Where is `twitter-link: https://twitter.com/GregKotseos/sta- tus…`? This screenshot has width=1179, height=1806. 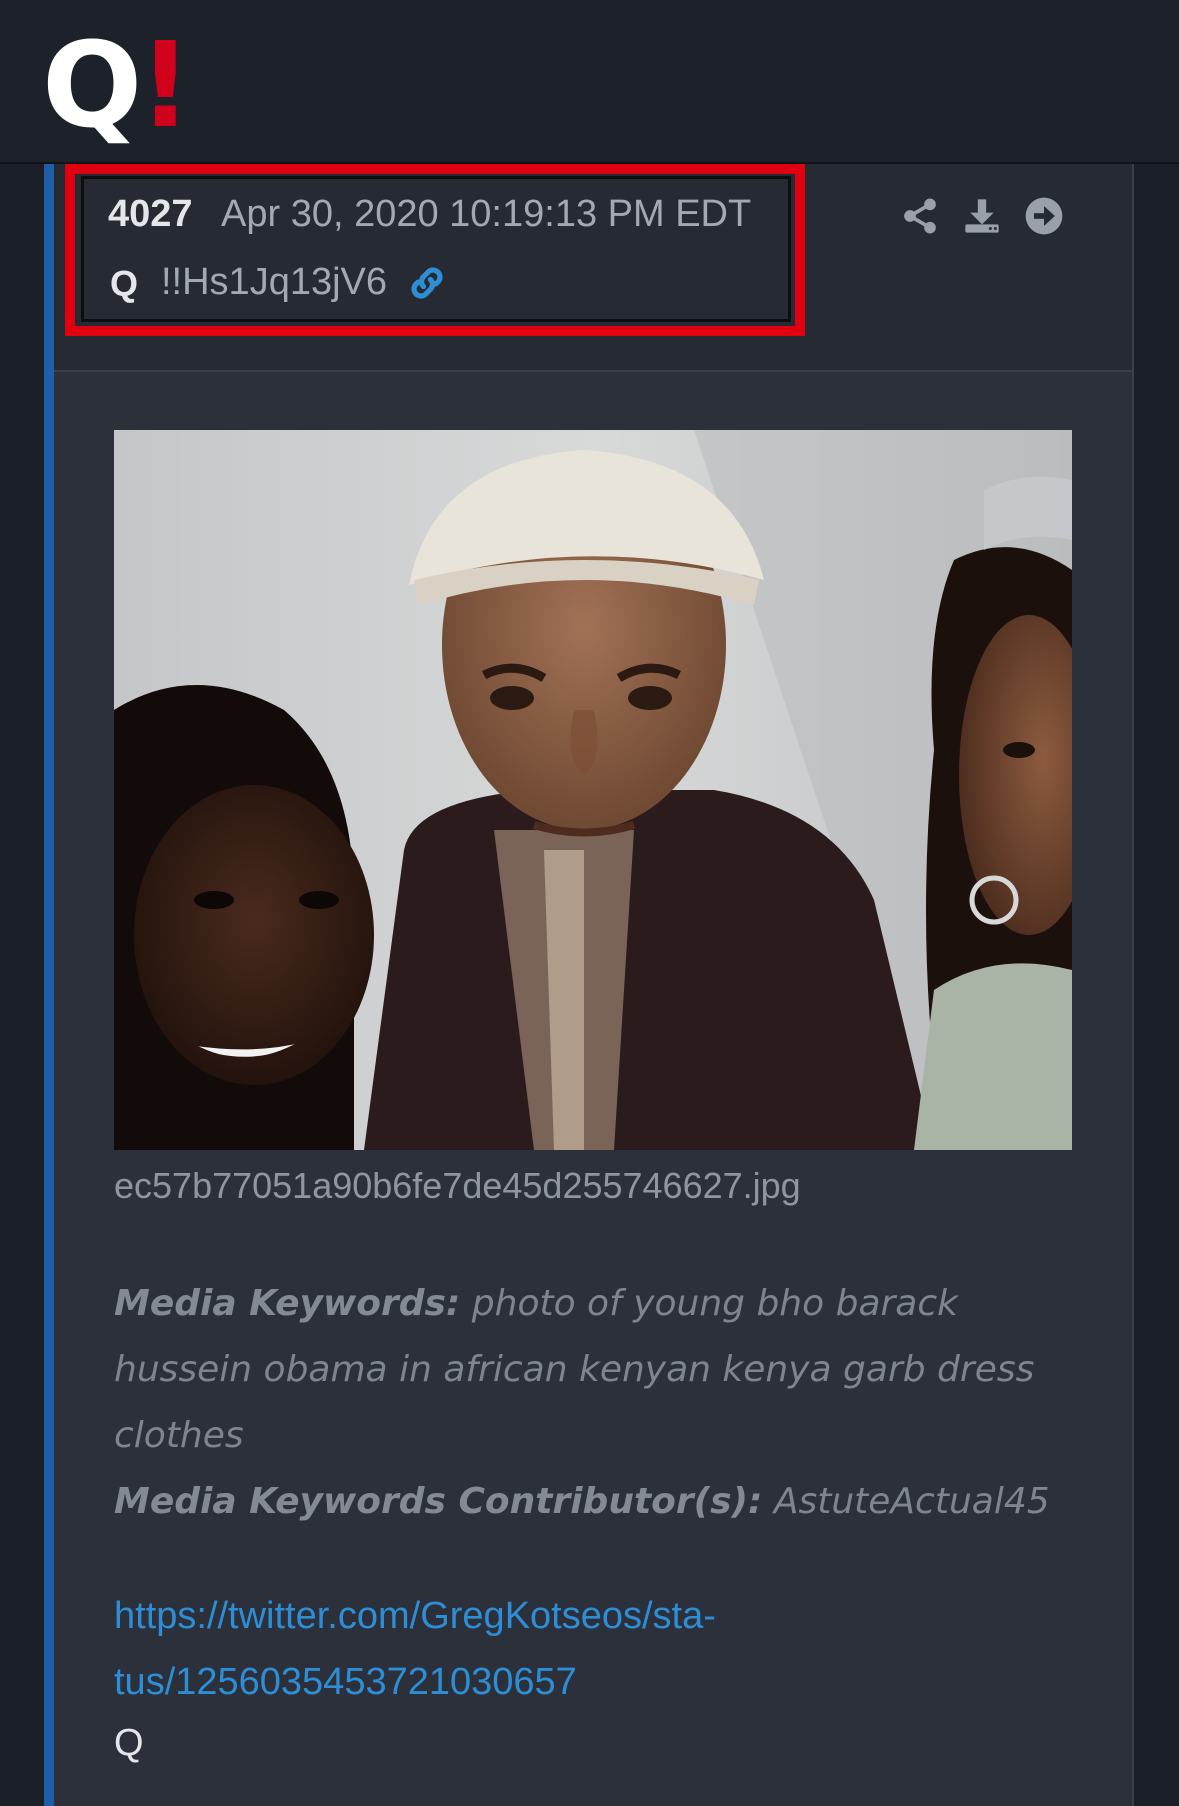 twitter-link: https://twitter.com/GregKotseos/sta- tus… is located at coordinates (474, 1649).